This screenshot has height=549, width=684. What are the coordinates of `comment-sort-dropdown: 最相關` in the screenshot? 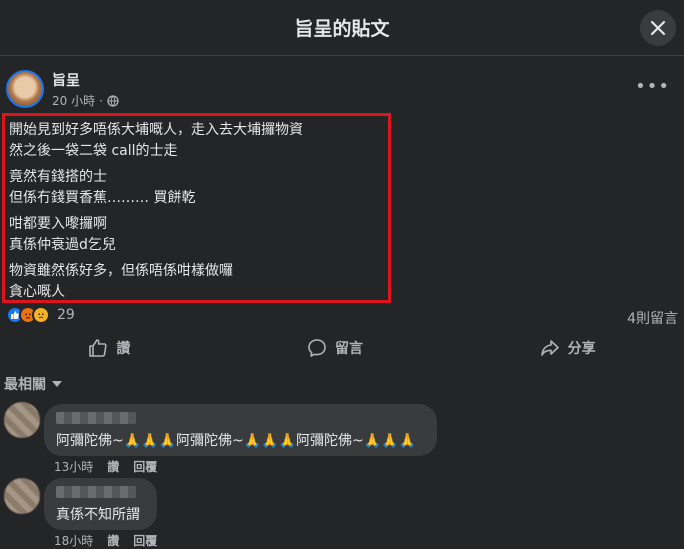 It's located at (33, 384).